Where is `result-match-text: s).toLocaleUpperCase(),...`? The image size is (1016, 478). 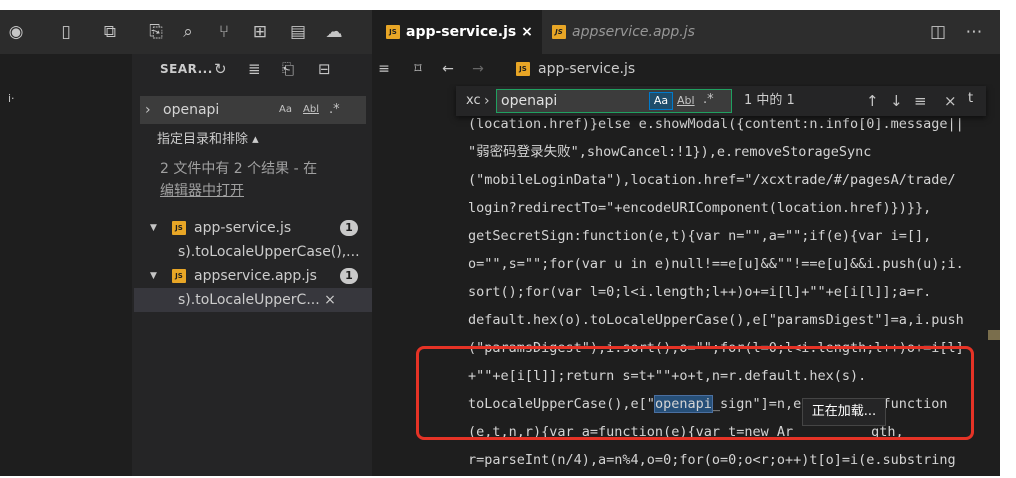 result-match-text: s).toLocaleUpperCase(),... is located at coordinates (269, 252).